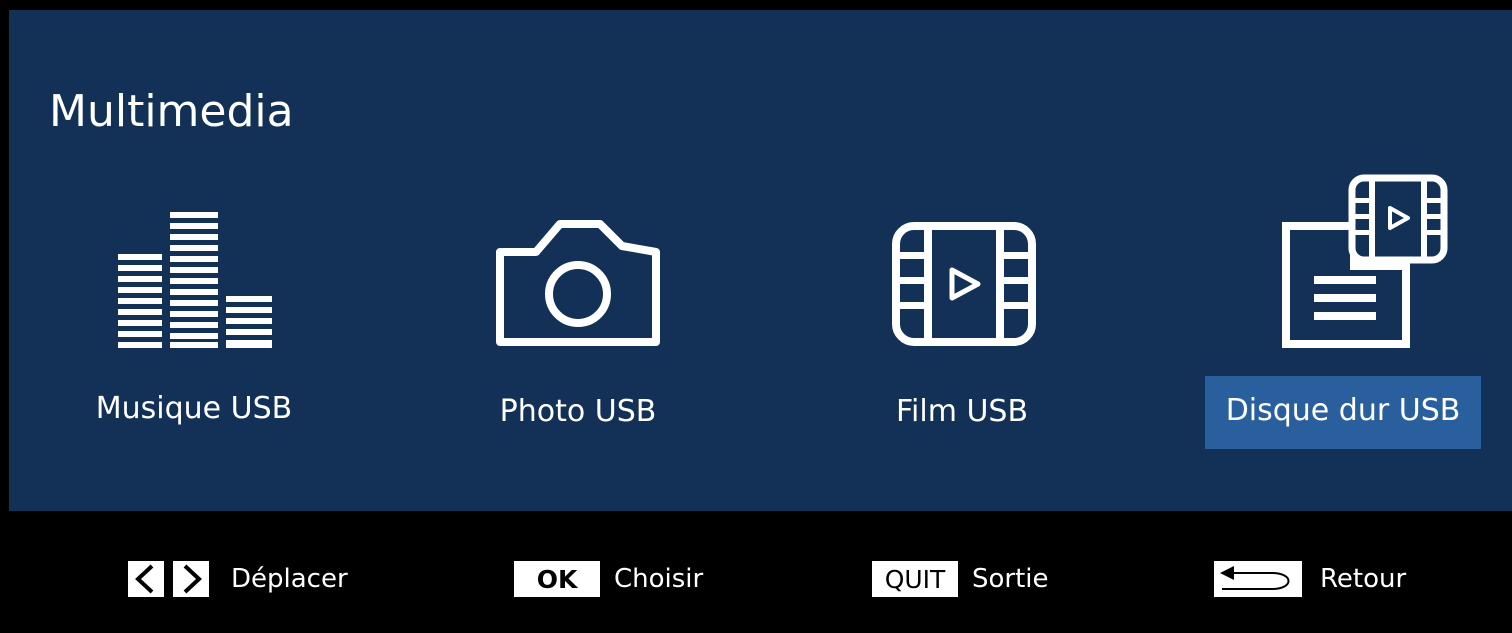 This screenshot has width=1512, height=633. I want to click on hint-exit: QUIT Sortie, so click(960, 579).